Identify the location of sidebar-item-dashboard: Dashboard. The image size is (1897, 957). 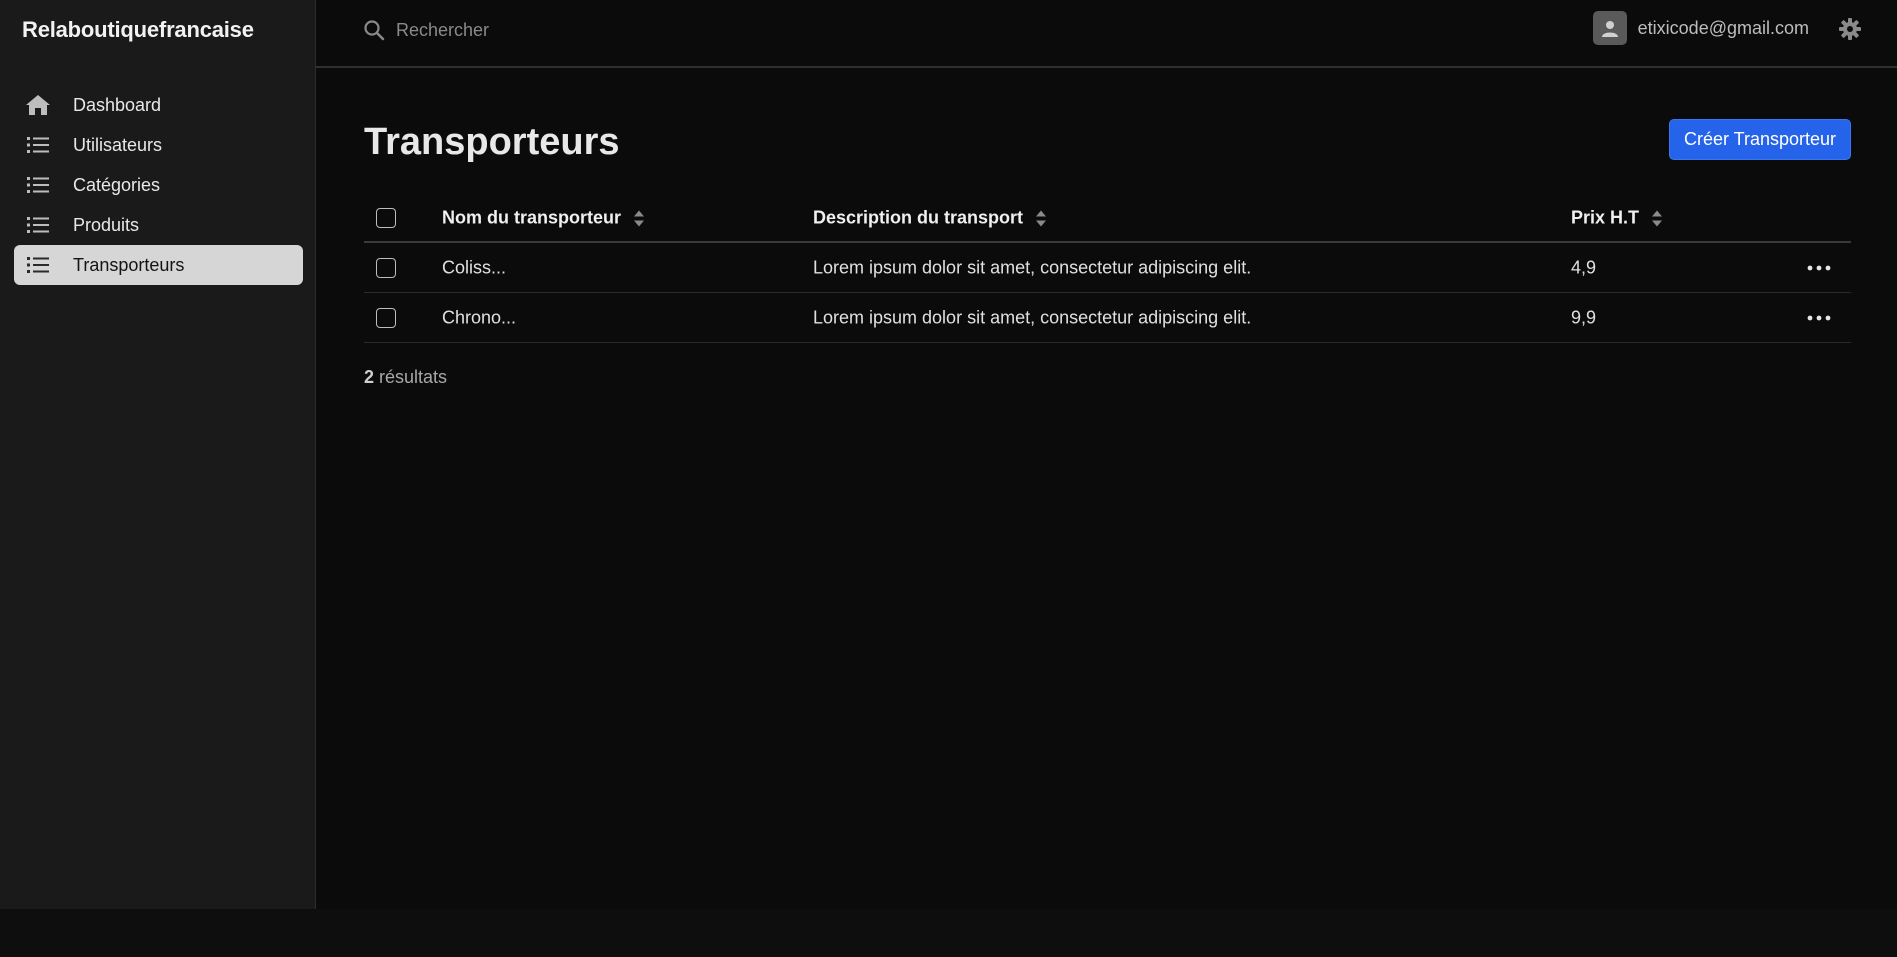
(158, 105).